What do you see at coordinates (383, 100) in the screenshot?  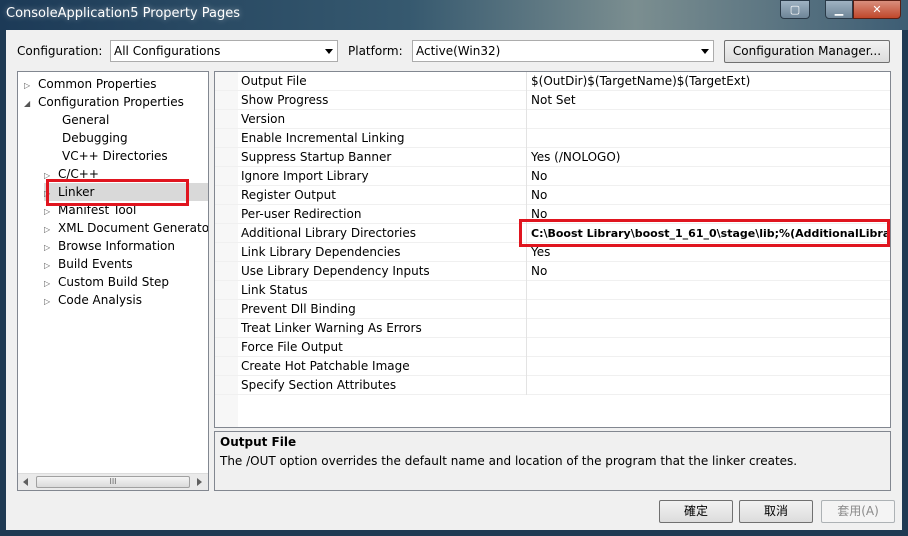 I see `property-name: Show Progress` at bounding box center [383, 100].